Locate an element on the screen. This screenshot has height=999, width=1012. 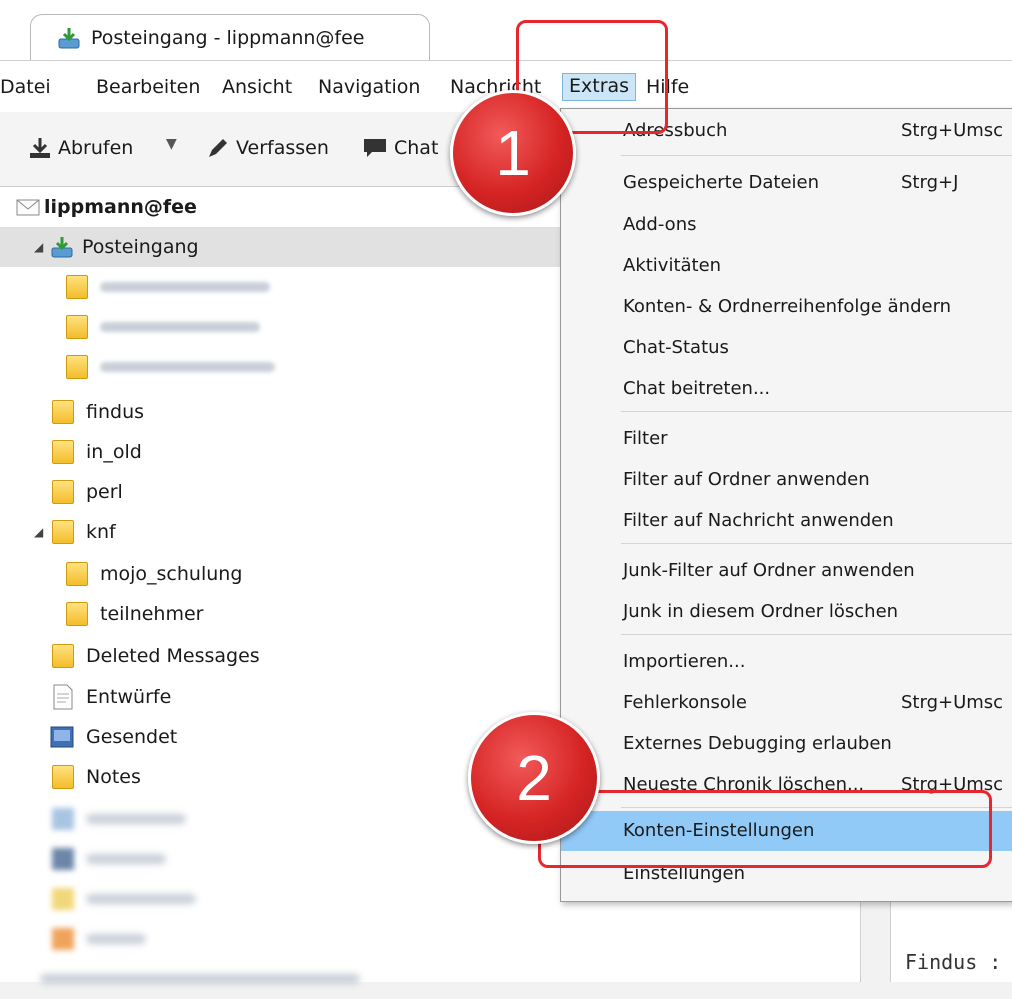
account-label: lippmann@fee is located at coordinates (120, 207).